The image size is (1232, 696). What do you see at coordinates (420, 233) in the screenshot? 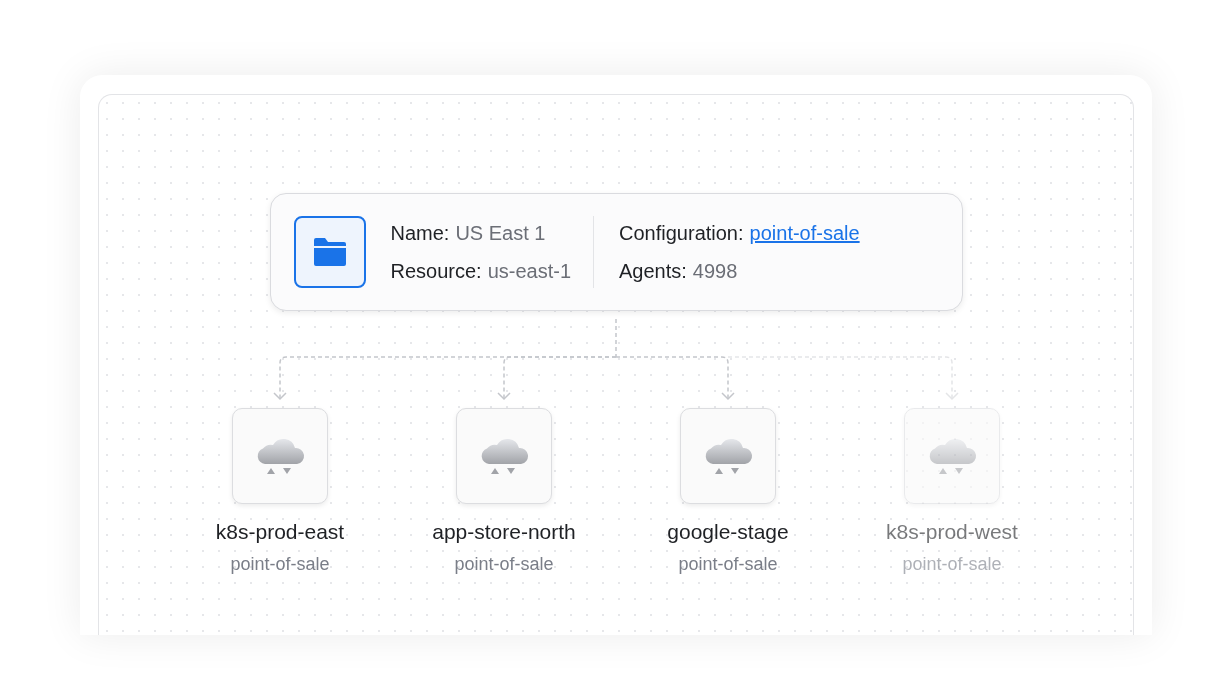
I see `field-label: Name:` at bounding box center [420, 233].